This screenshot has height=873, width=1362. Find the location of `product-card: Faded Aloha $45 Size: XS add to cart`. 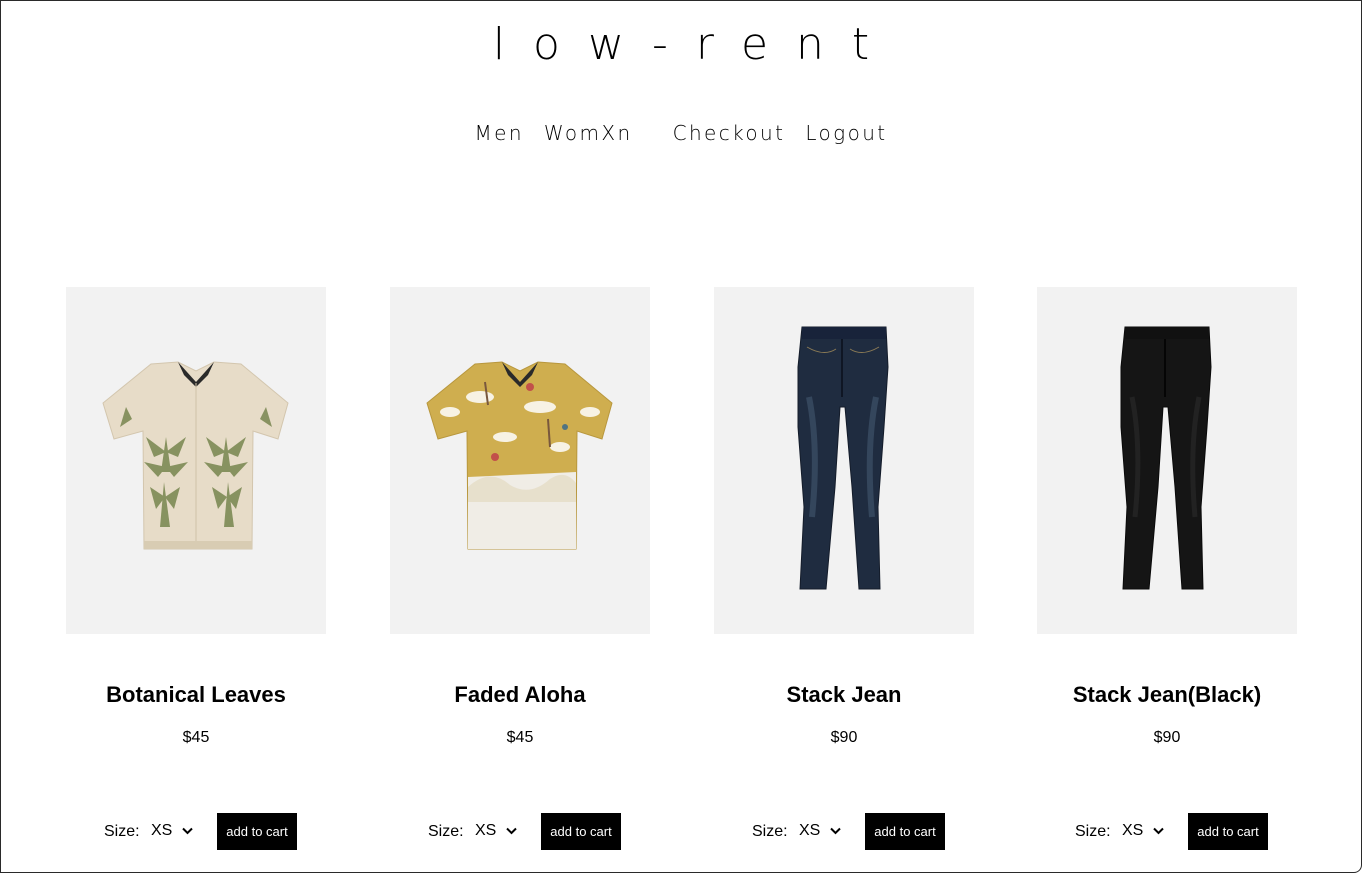

product-card: Faded Aloha $45 Size: XS add to cart is located at coordinates (520, 568).